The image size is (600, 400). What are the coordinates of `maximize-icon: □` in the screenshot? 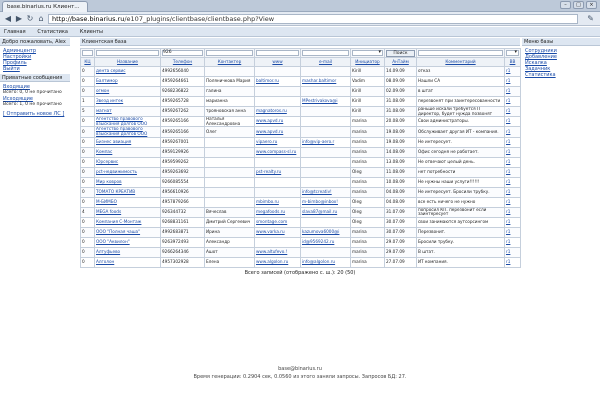 It's located at (578, 5).